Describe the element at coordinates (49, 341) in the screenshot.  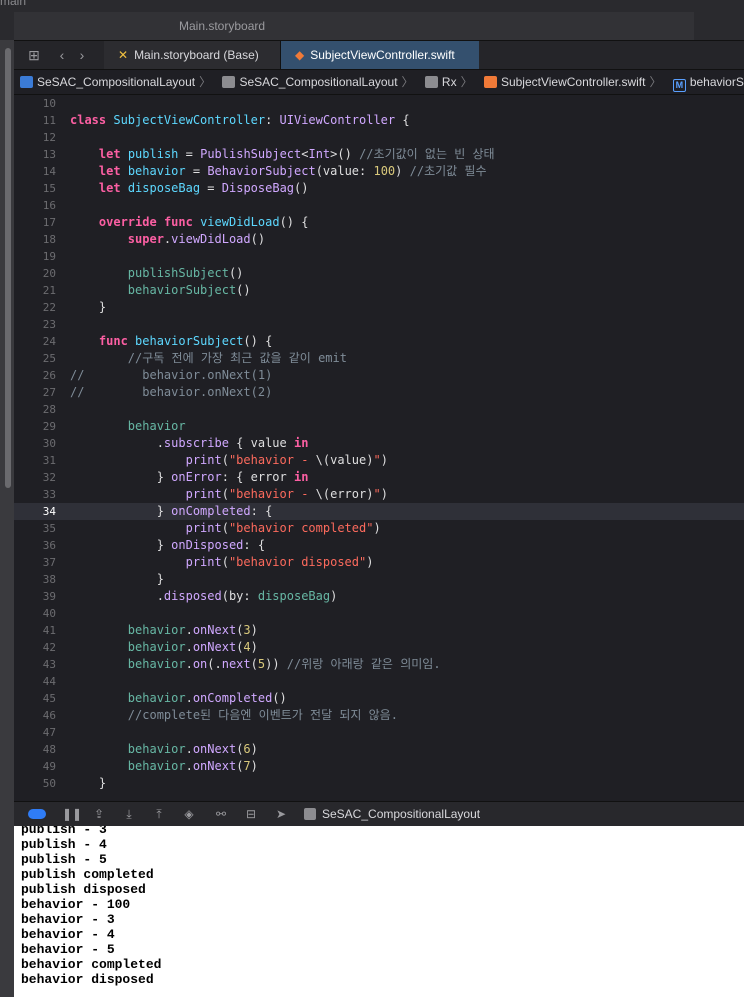
I see `line-number: 24` at that location.